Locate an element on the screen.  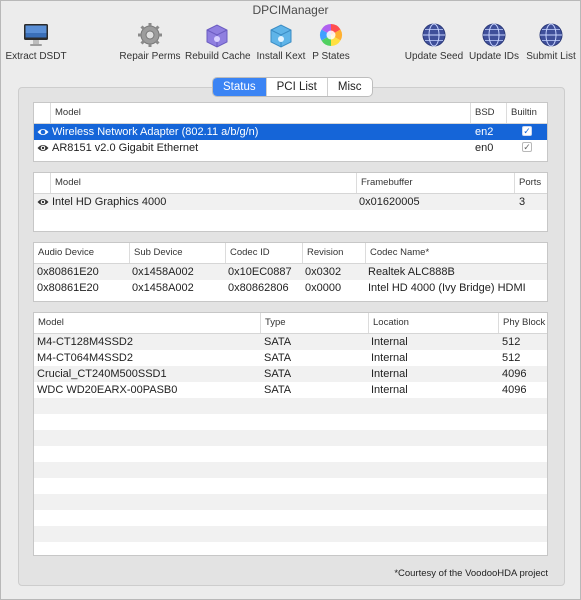
update-ids-button: Update IDs is located at coordinates (494, 41).